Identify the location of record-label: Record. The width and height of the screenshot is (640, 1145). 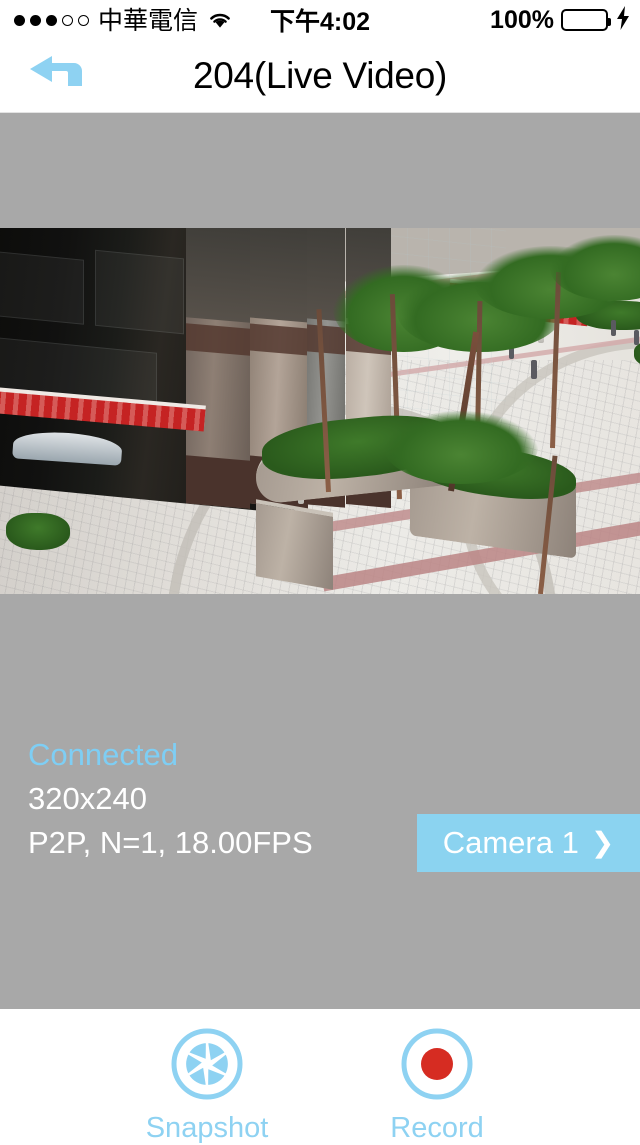
(437, 1128).